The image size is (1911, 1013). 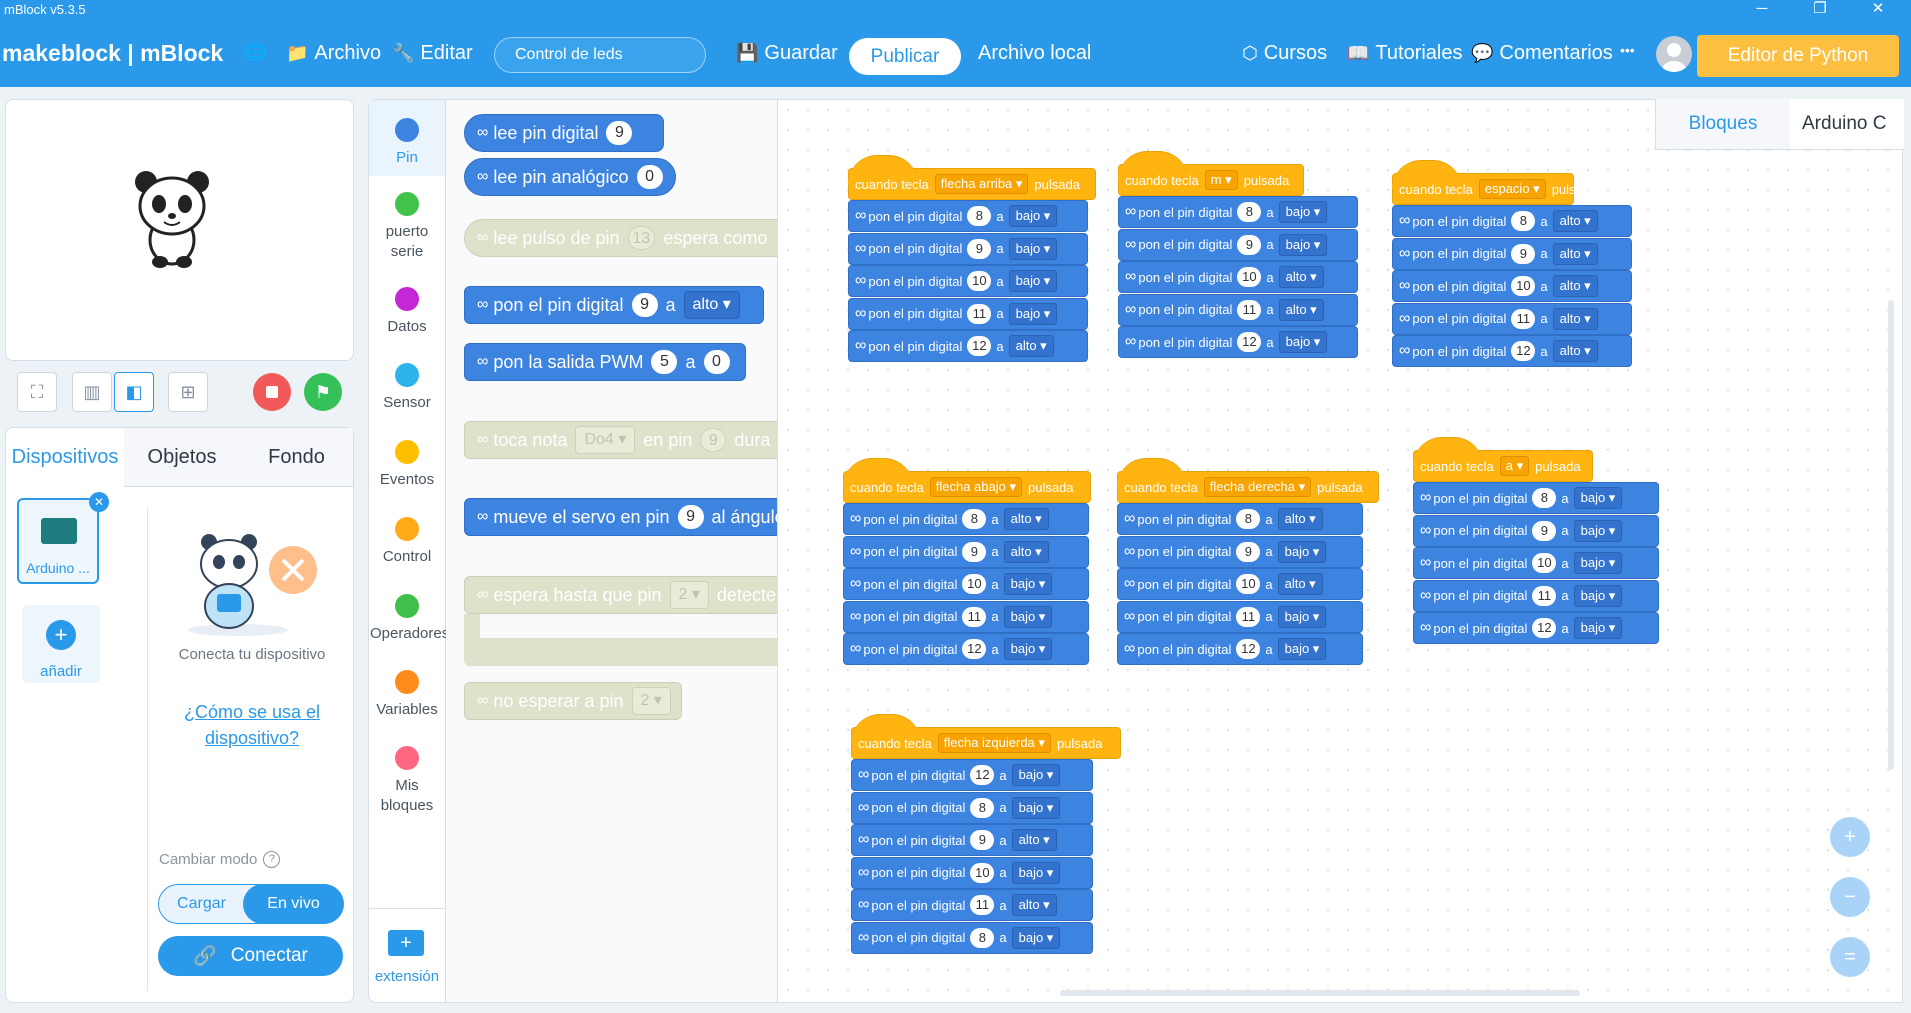 What do you see at coordinates (1320, 993) in the screenshot?
I see `horizontal-scrollbar` at bounding box center [1320, 993].